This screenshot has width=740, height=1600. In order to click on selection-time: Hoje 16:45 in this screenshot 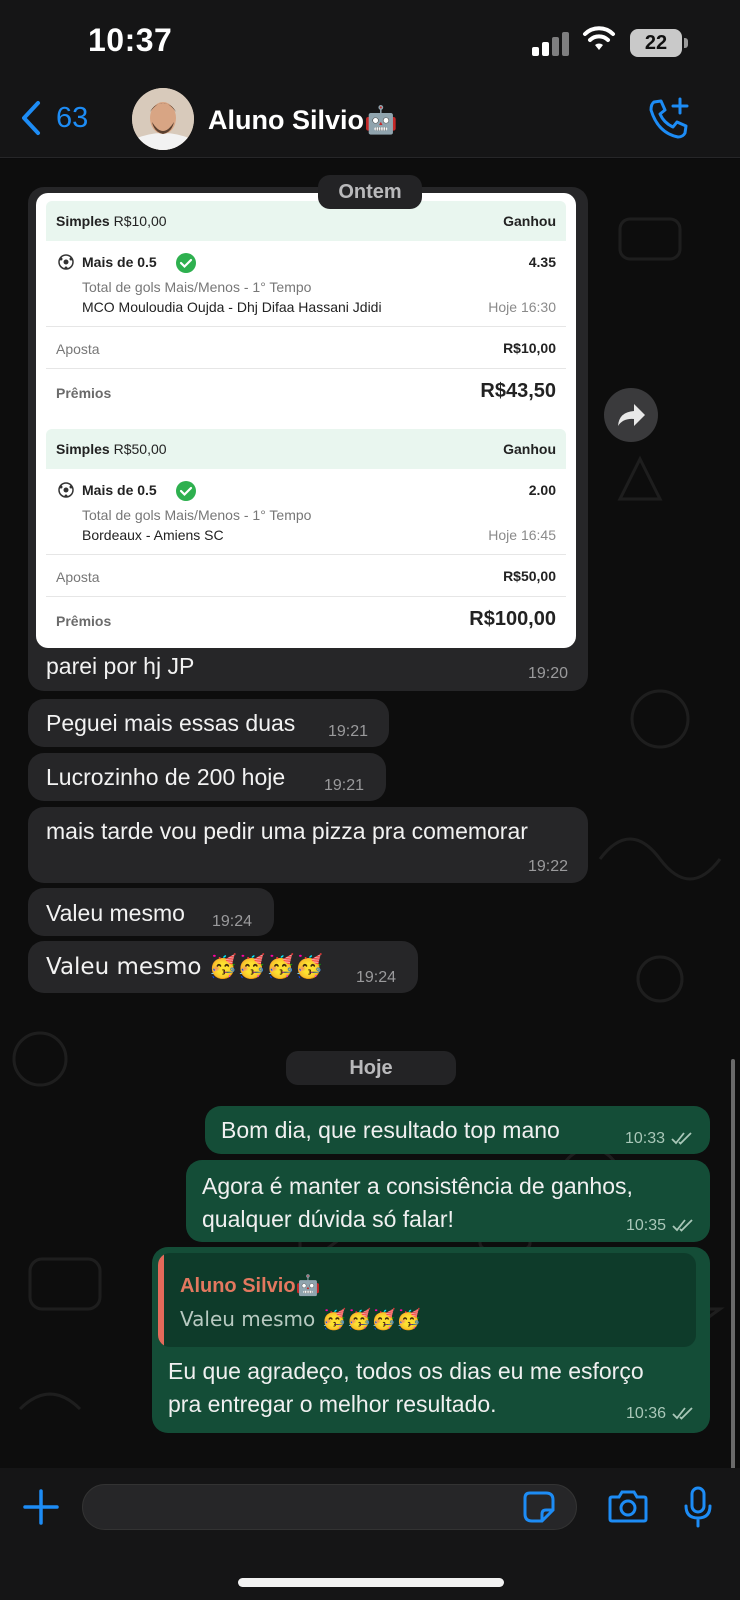, I will do `click(522, 535)`.